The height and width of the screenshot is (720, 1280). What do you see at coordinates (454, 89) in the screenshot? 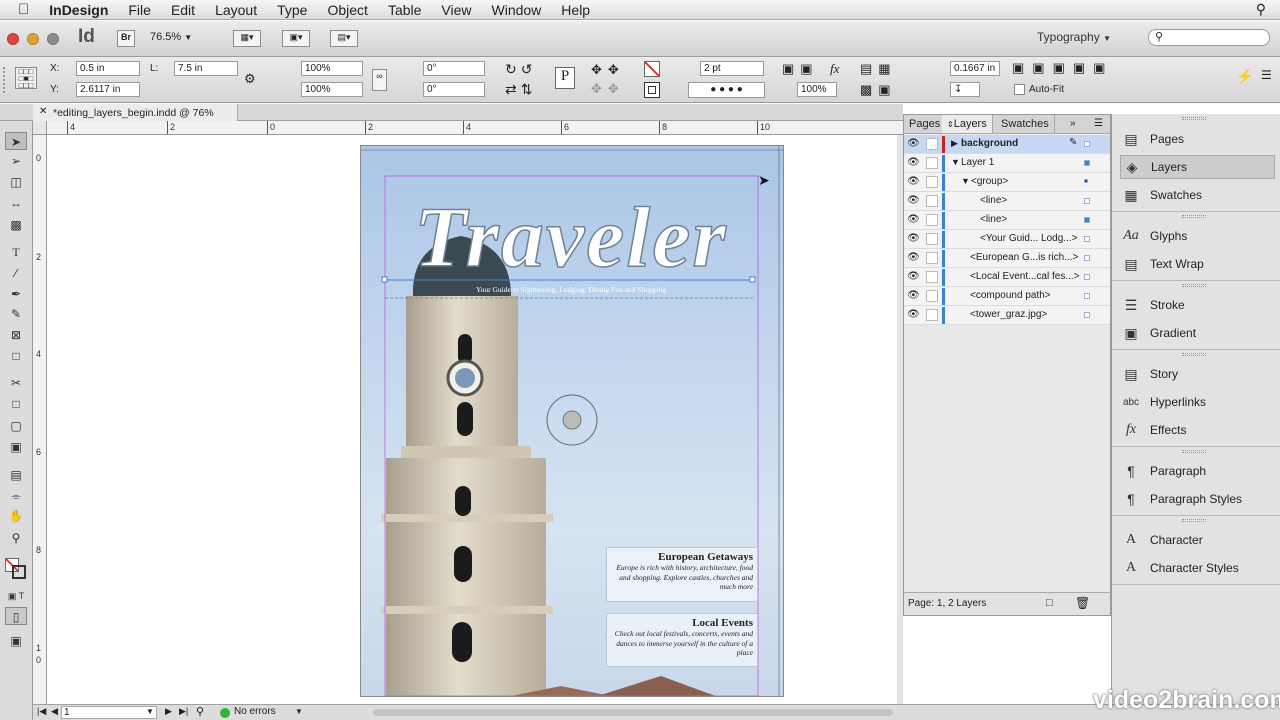
I see `shear-angle-field: 0°` at bounding box center [454, 89].